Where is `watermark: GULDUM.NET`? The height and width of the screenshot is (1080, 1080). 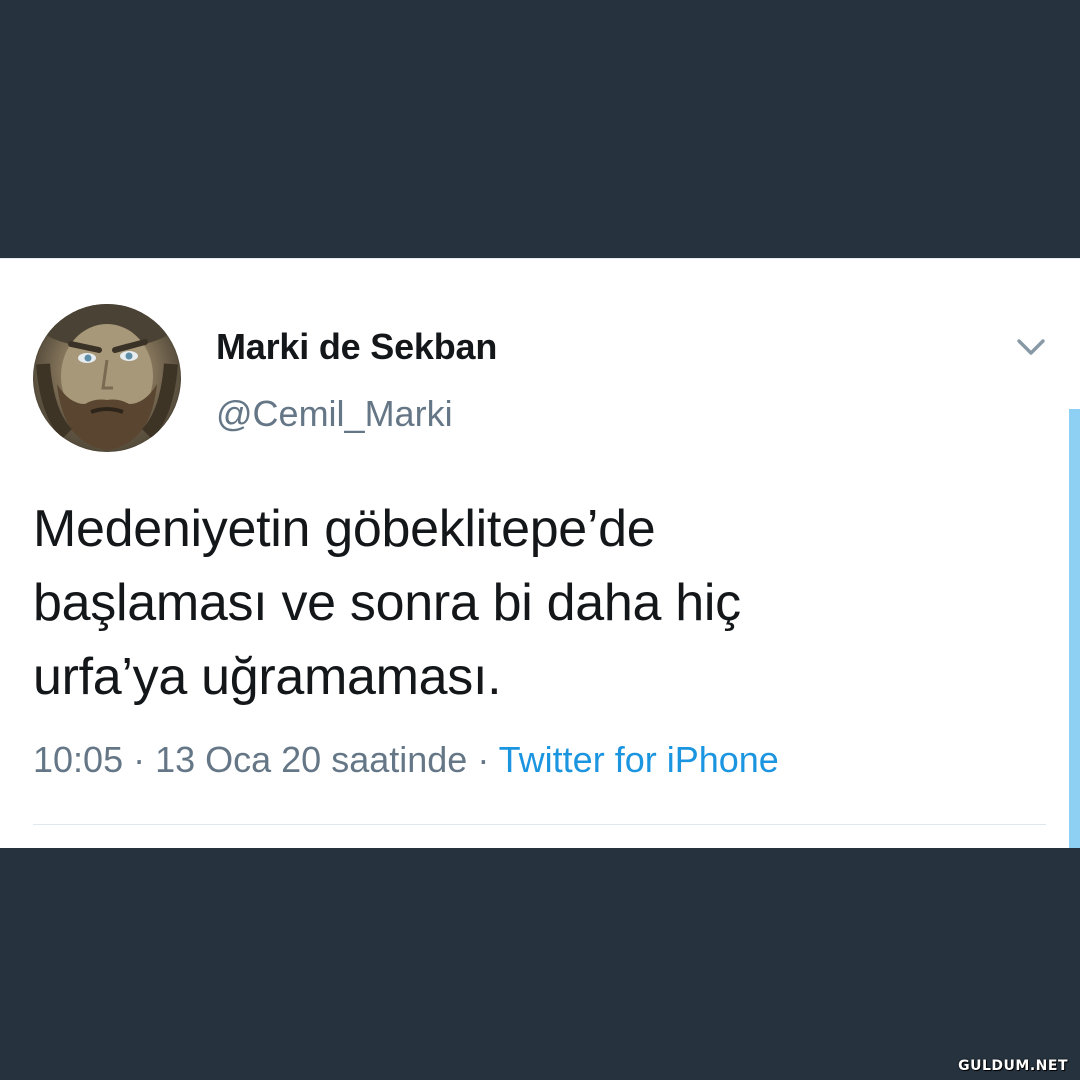
watermark: GULDUM.NET is located at coordinates (1013, 1066).